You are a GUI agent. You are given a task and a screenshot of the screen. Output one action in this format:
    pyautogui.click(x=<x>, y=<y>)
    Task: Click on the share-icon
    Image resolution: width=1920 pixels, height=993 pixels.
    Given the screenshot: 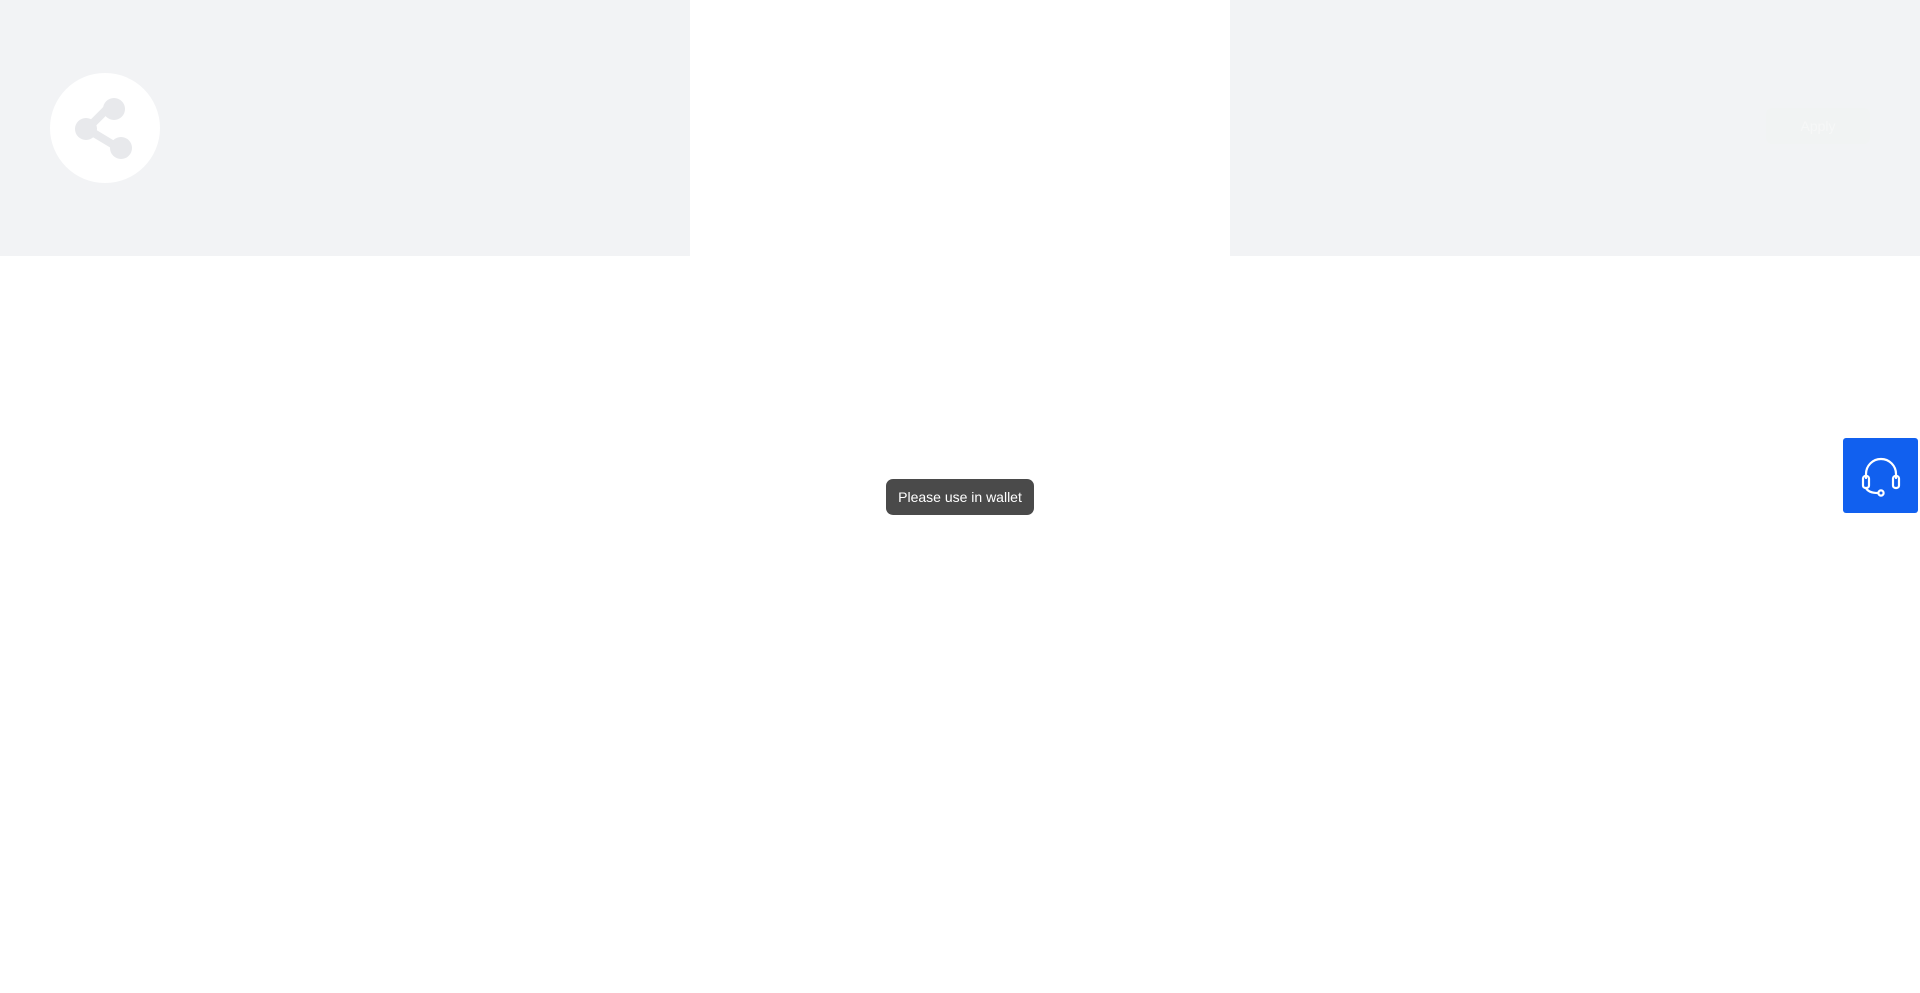 What is the action you would take?
    pyautogui.click(x=103, y=128)
    